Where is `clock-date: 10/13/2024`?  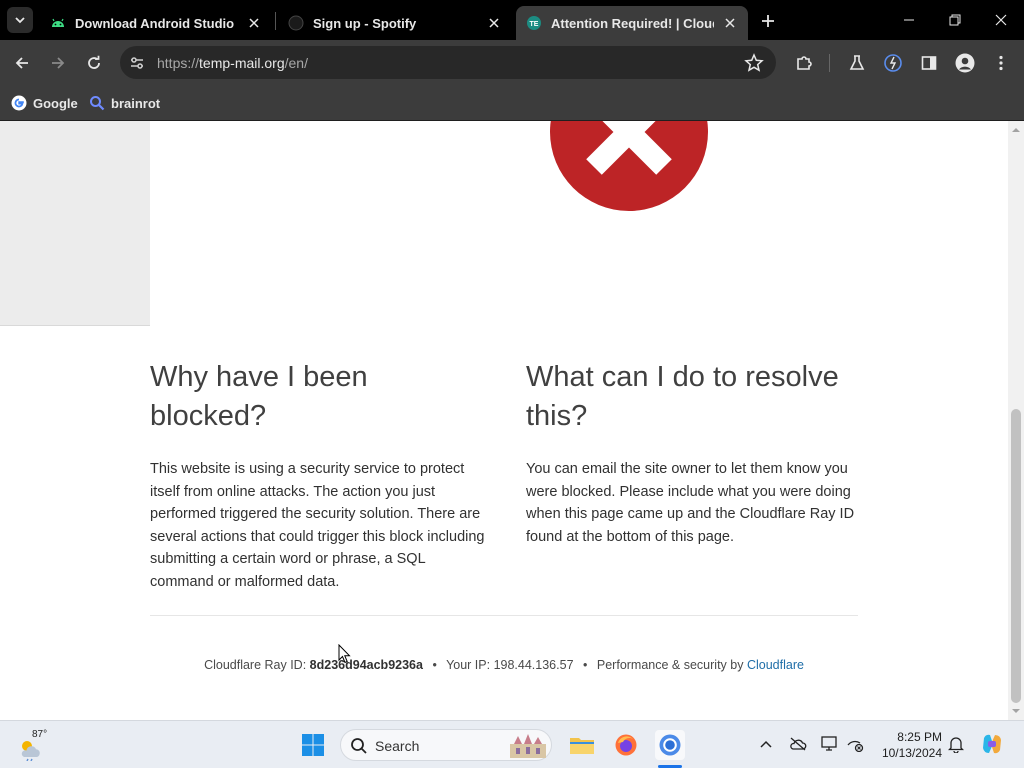 clock-date: 10/13/2024 is located at coordinates (911, 753).